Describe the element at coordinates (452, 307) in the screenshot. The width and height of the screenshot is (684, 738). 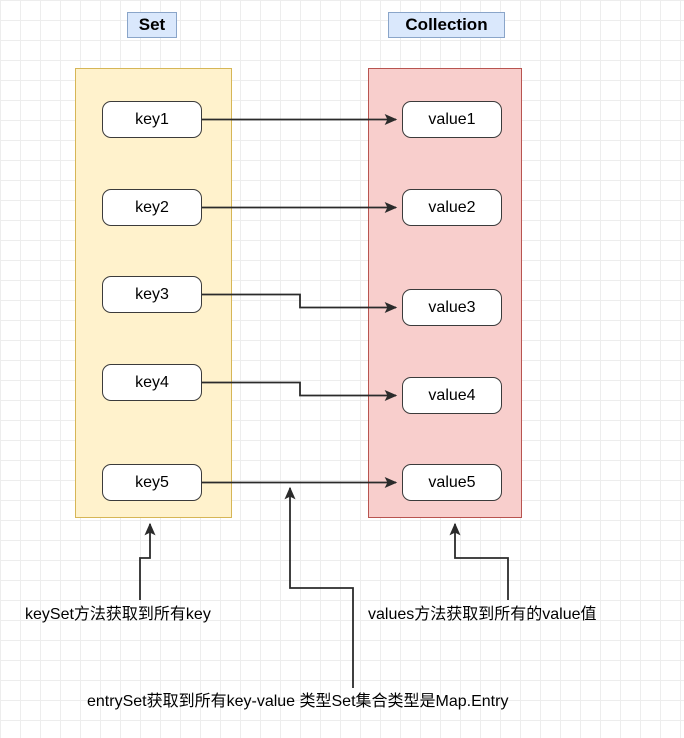
I see `value-box-3: value3` at that location.